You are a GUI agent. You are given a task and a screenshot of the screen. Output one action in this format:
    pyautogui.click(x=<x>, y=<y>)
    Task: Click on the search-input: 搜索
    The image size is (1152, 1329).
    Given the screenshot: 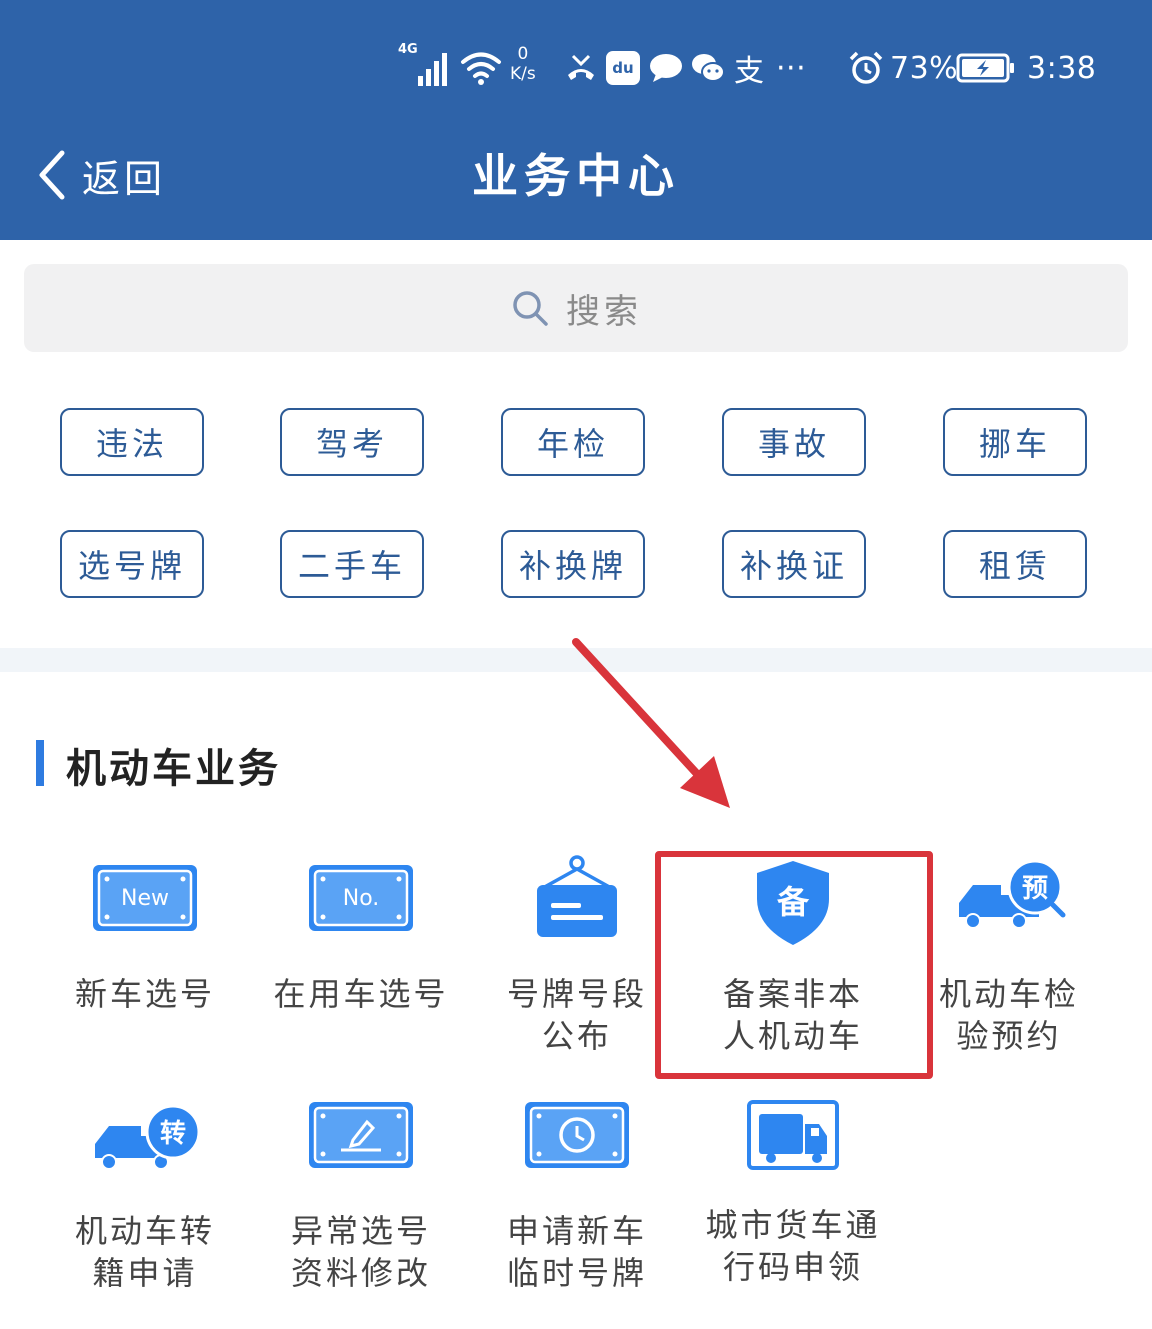 What is the action you would take?
    pyautogui.click(x=576, y=308)
    